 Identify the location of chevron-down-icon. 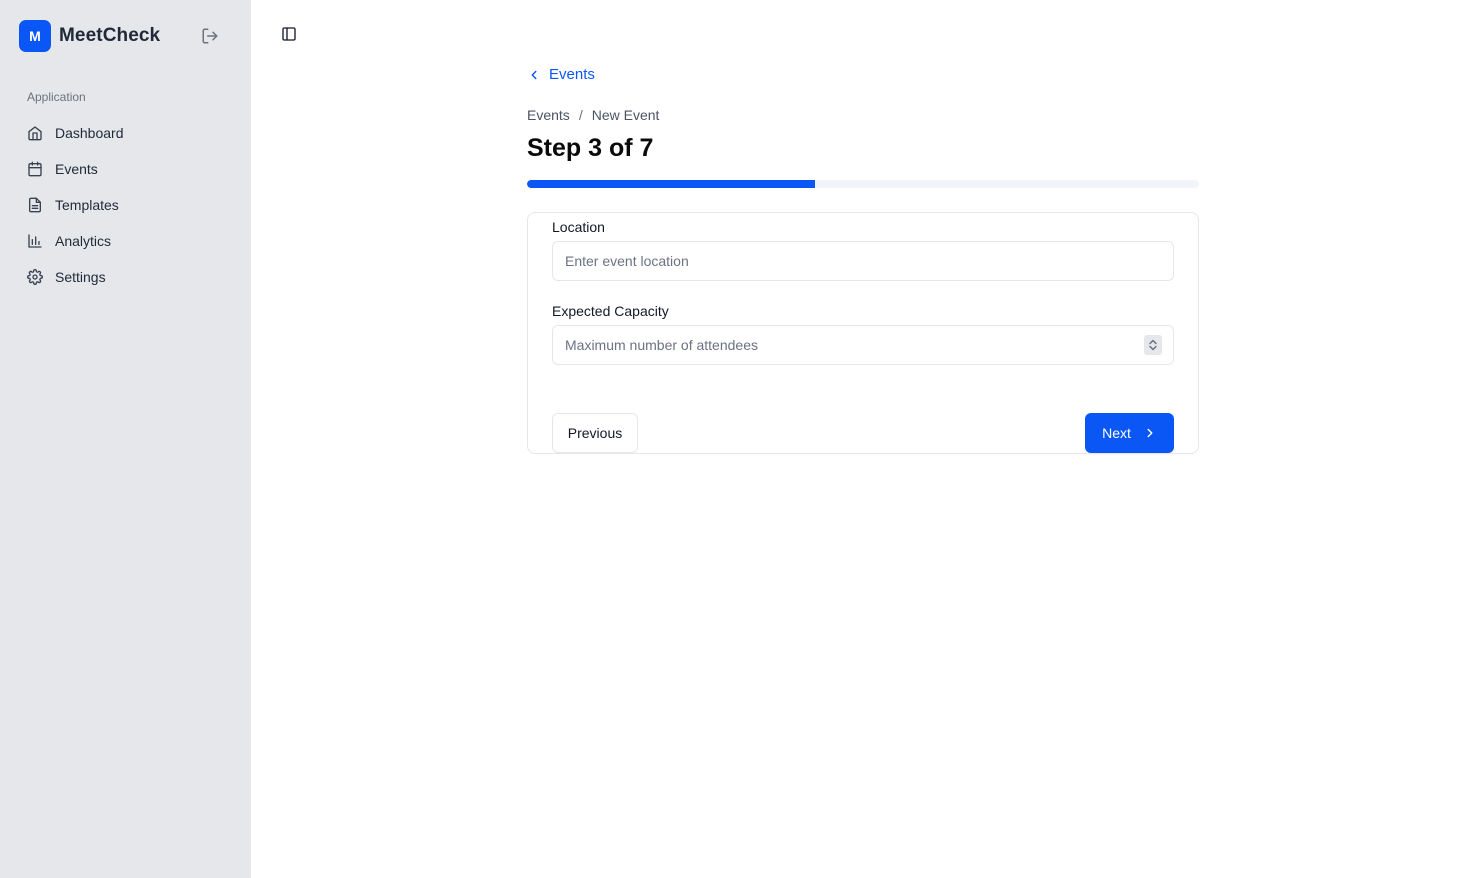
(1153, 348).